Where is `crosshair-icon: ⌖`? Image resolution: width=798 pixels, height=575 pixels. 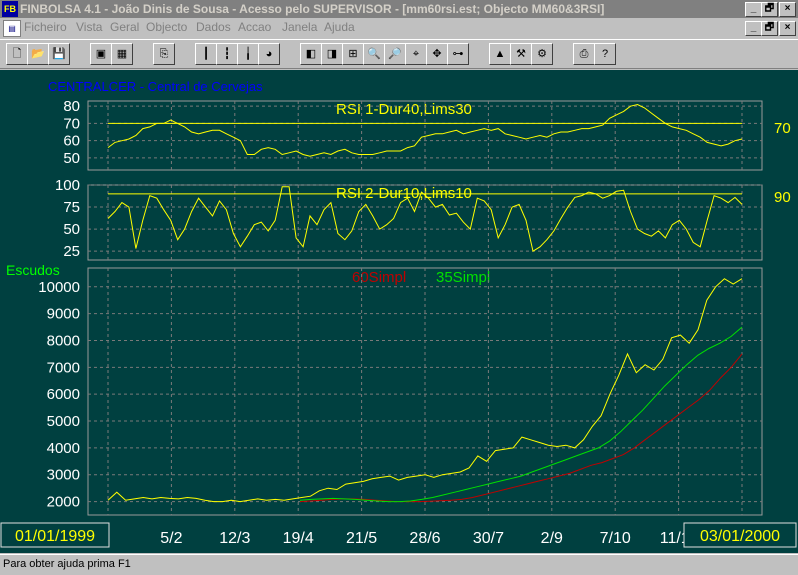
crosshair-icon: ⌖ is located at coordinates (416, 54).